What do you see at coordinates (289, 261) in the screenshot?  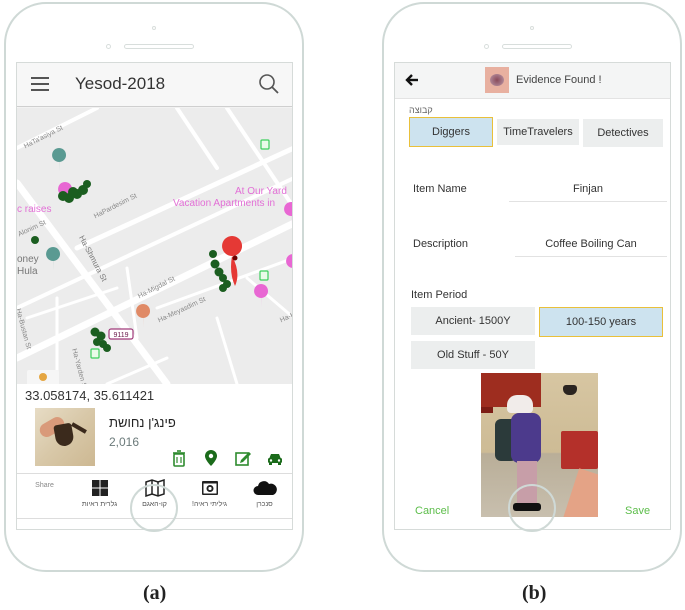 I see `restaurant-pin-icon` at bounding box center [289, 261].